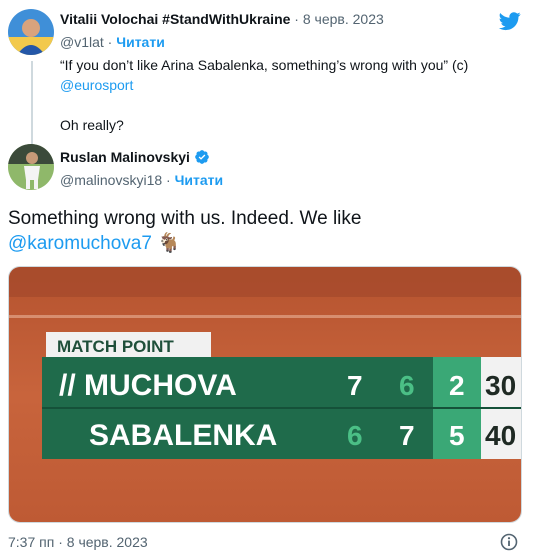  I want to click on follow-link: Читати, so click(199, 180).